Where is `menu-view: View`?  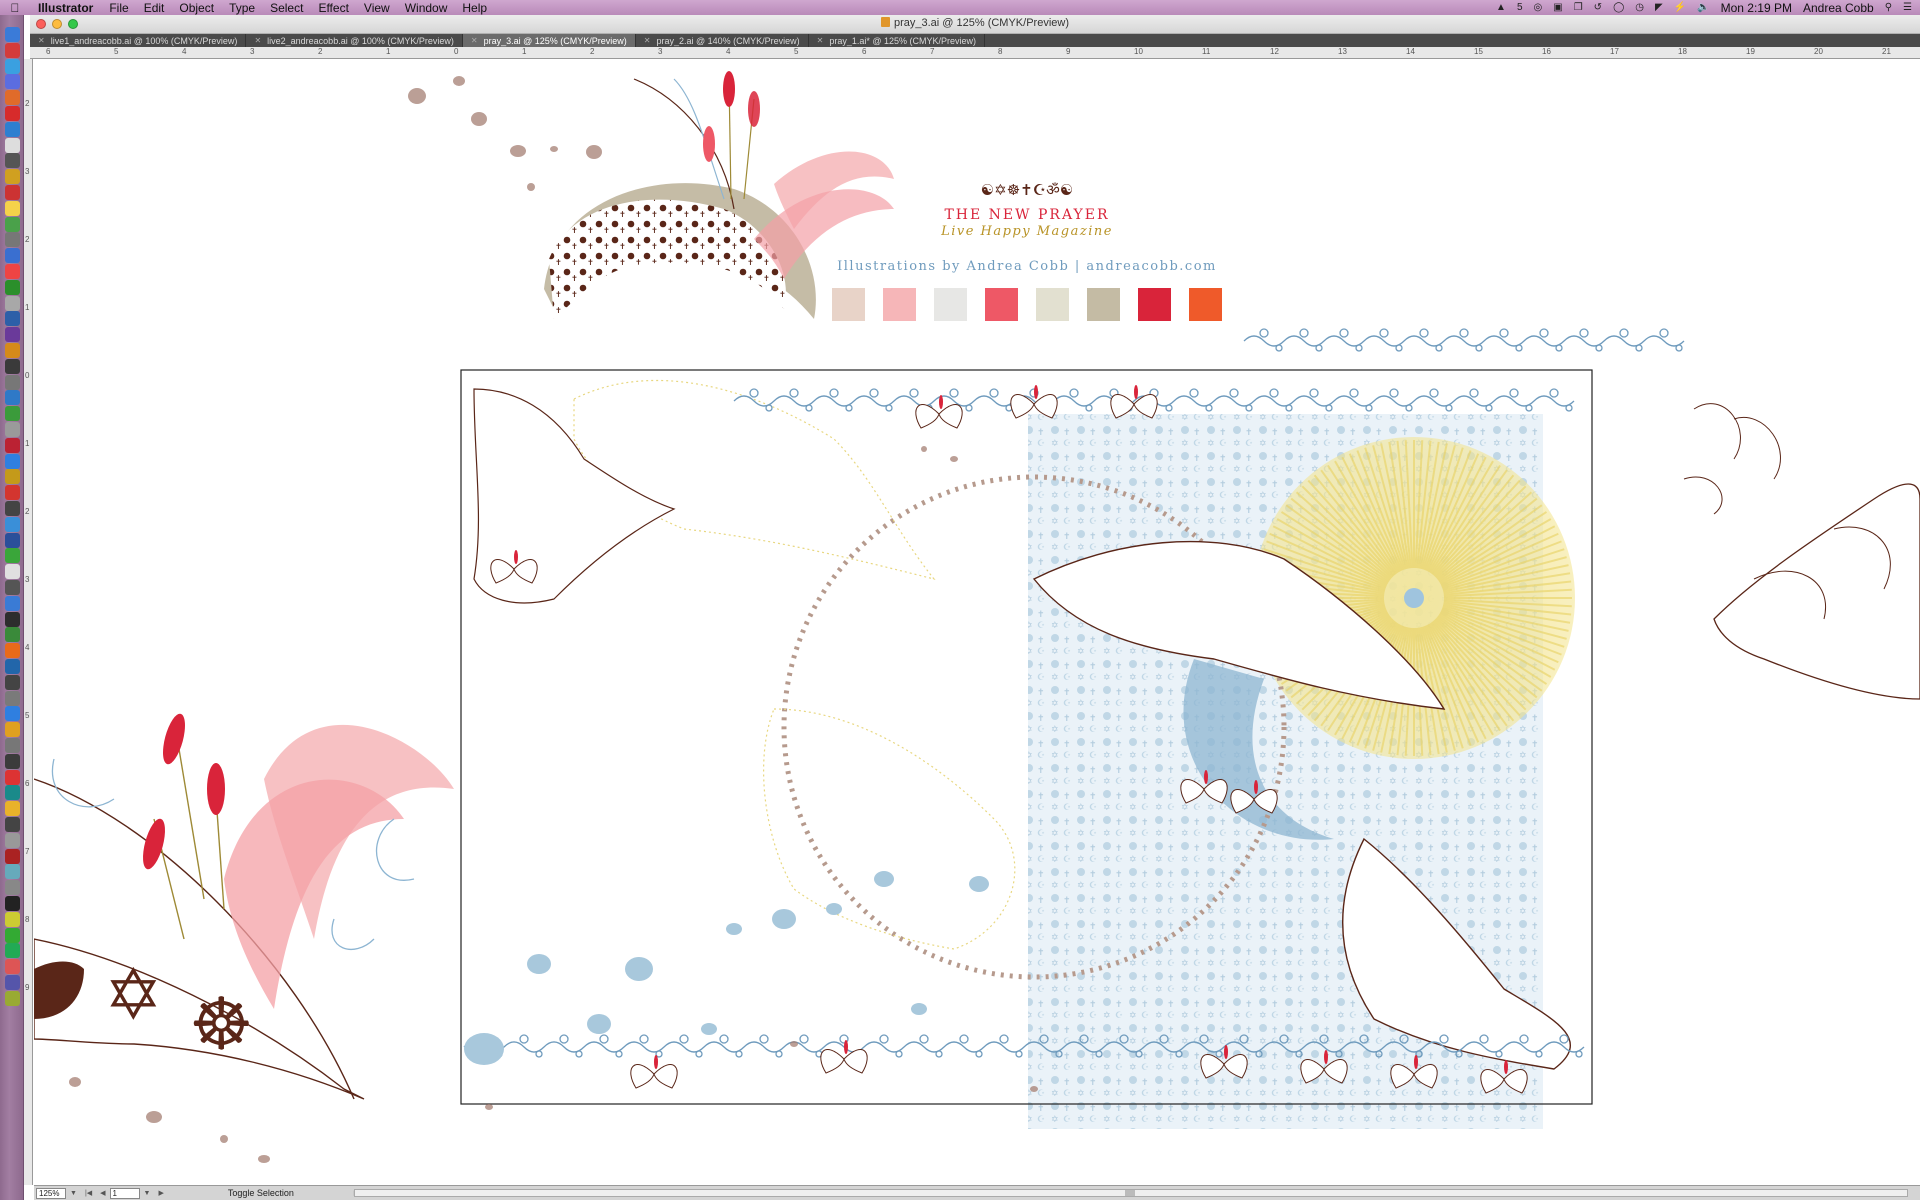 menu-view: View is located at coordinates (377, 8).